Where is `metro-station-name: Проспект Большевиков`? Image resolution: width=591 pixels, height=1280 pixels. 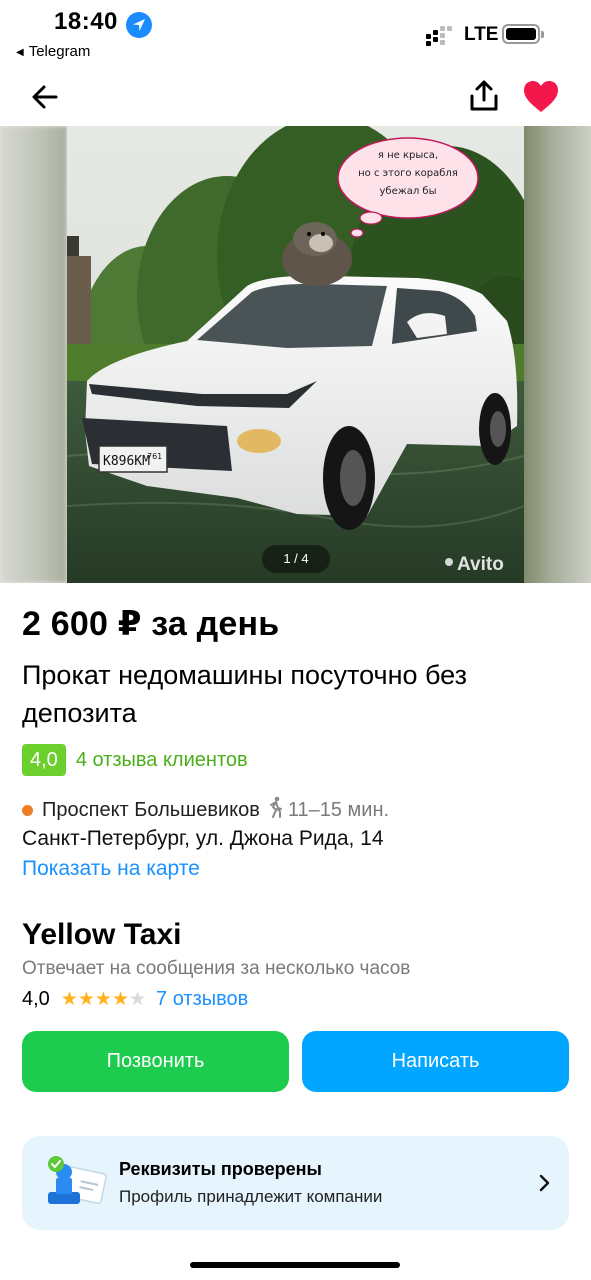 metro-station-name: Проспект Большевиков is located at coordinates (151, 809).